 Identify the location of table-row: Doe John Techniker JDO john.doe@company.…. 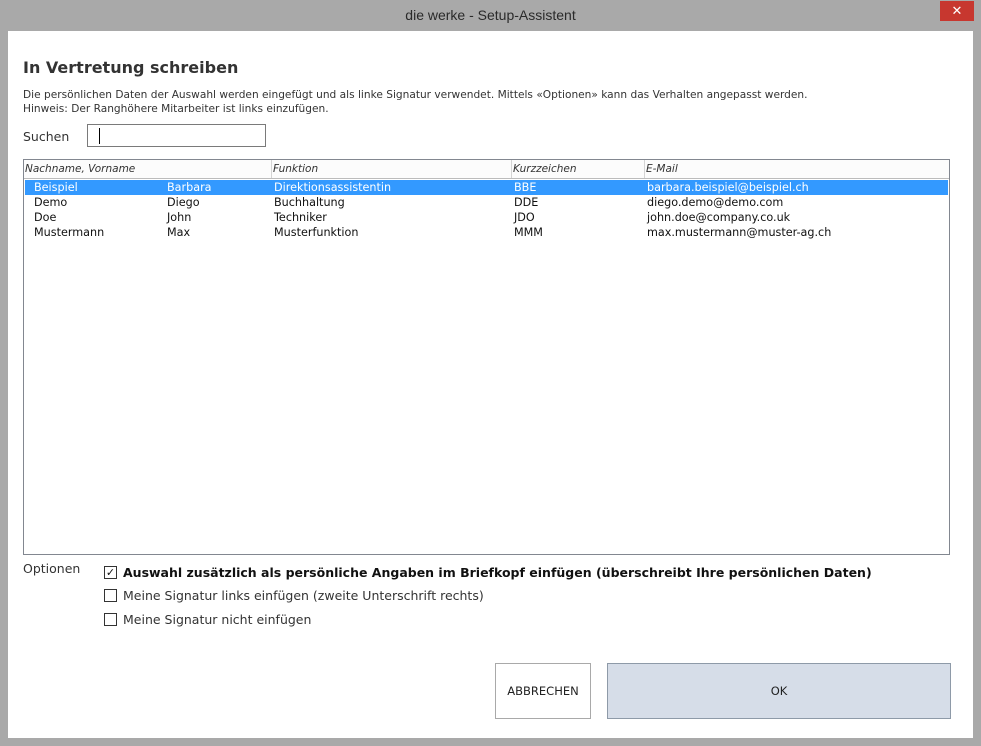
(486, 217).